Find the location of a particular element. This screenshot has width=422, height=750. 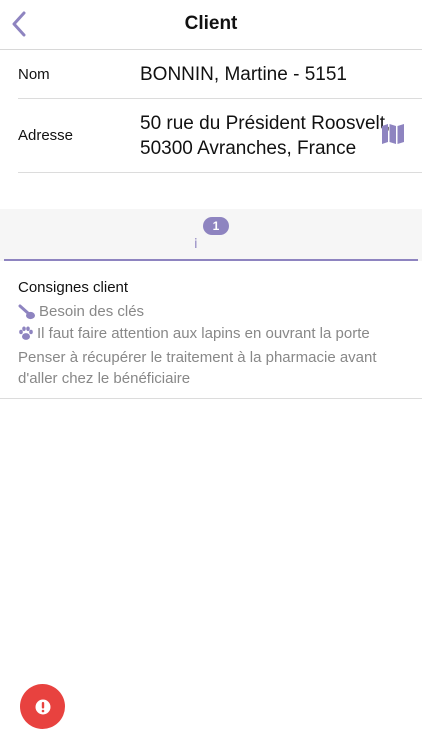

tab-bar: i 1 is located at coordinates (211, 235).